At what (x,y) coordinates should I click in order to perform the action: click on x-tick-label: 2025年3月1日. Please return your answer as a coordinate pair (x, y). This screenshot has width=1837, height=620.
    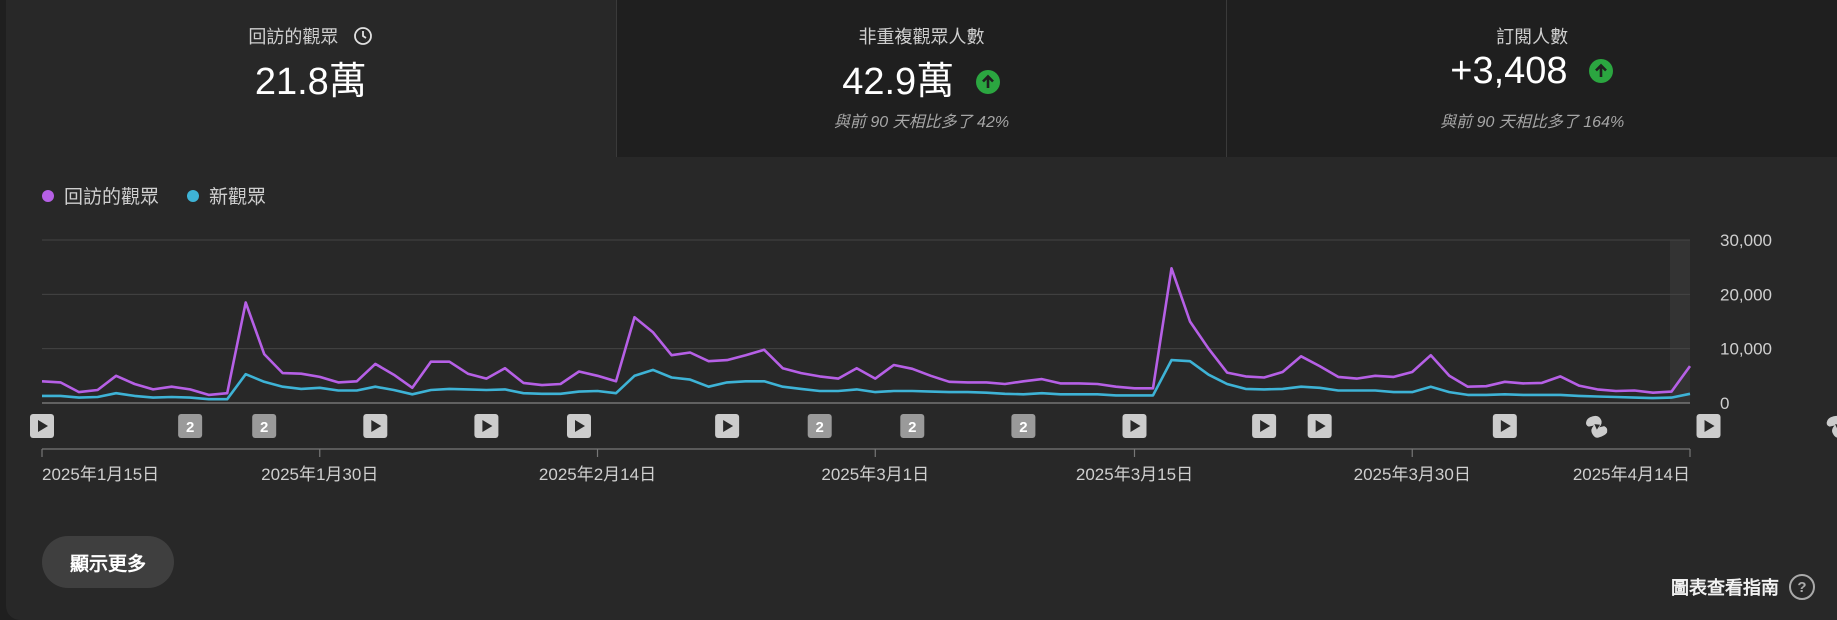
    Looking at the image, I should click on (875, 474).